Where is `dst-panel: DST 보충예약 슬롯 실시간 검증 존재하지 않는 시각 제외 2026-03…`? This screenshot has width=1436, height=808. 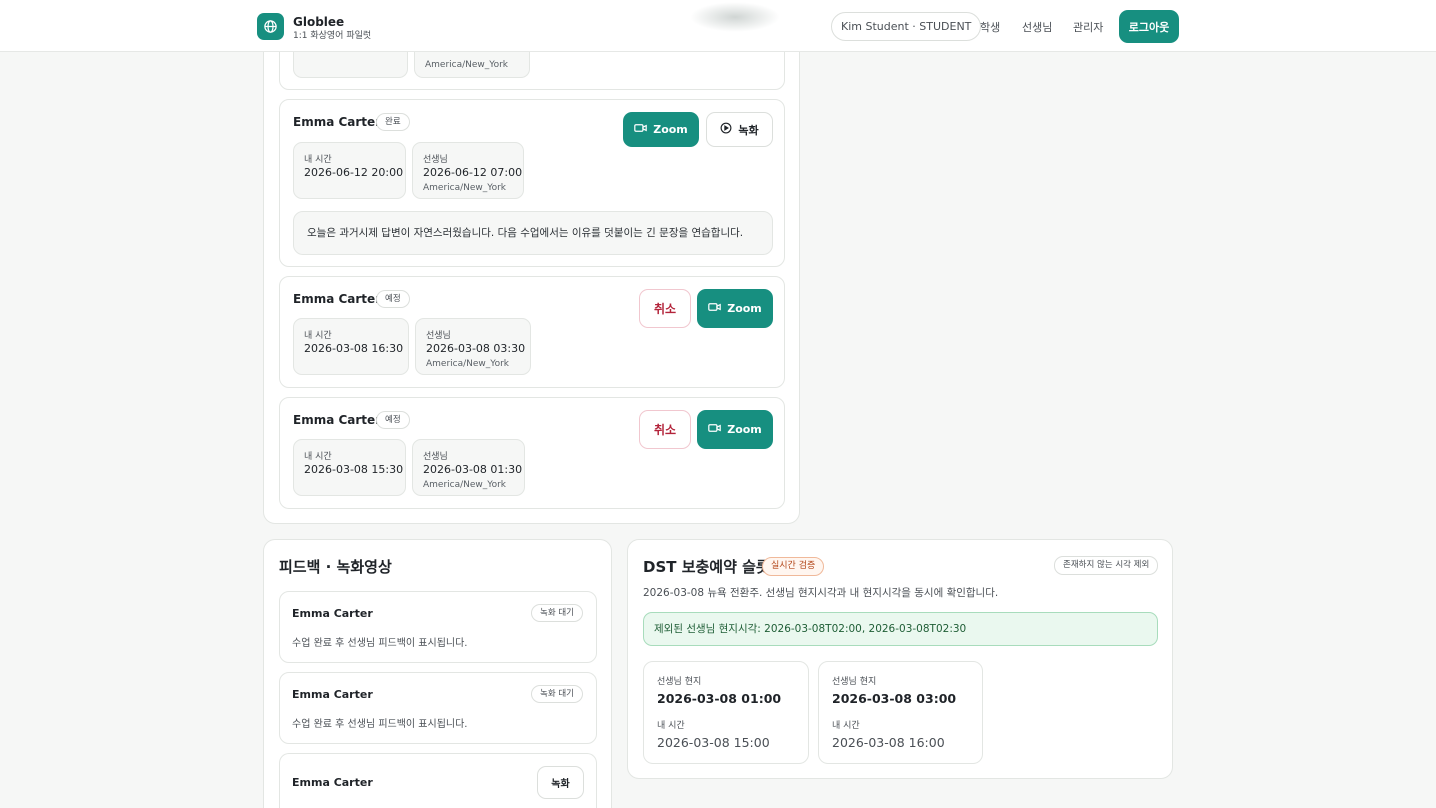 dst-panel: DST 보충예약 슬롯 실시간 검증 존재하지 않는 시각 제외 2026-03… is located at coordinates (900, 659).